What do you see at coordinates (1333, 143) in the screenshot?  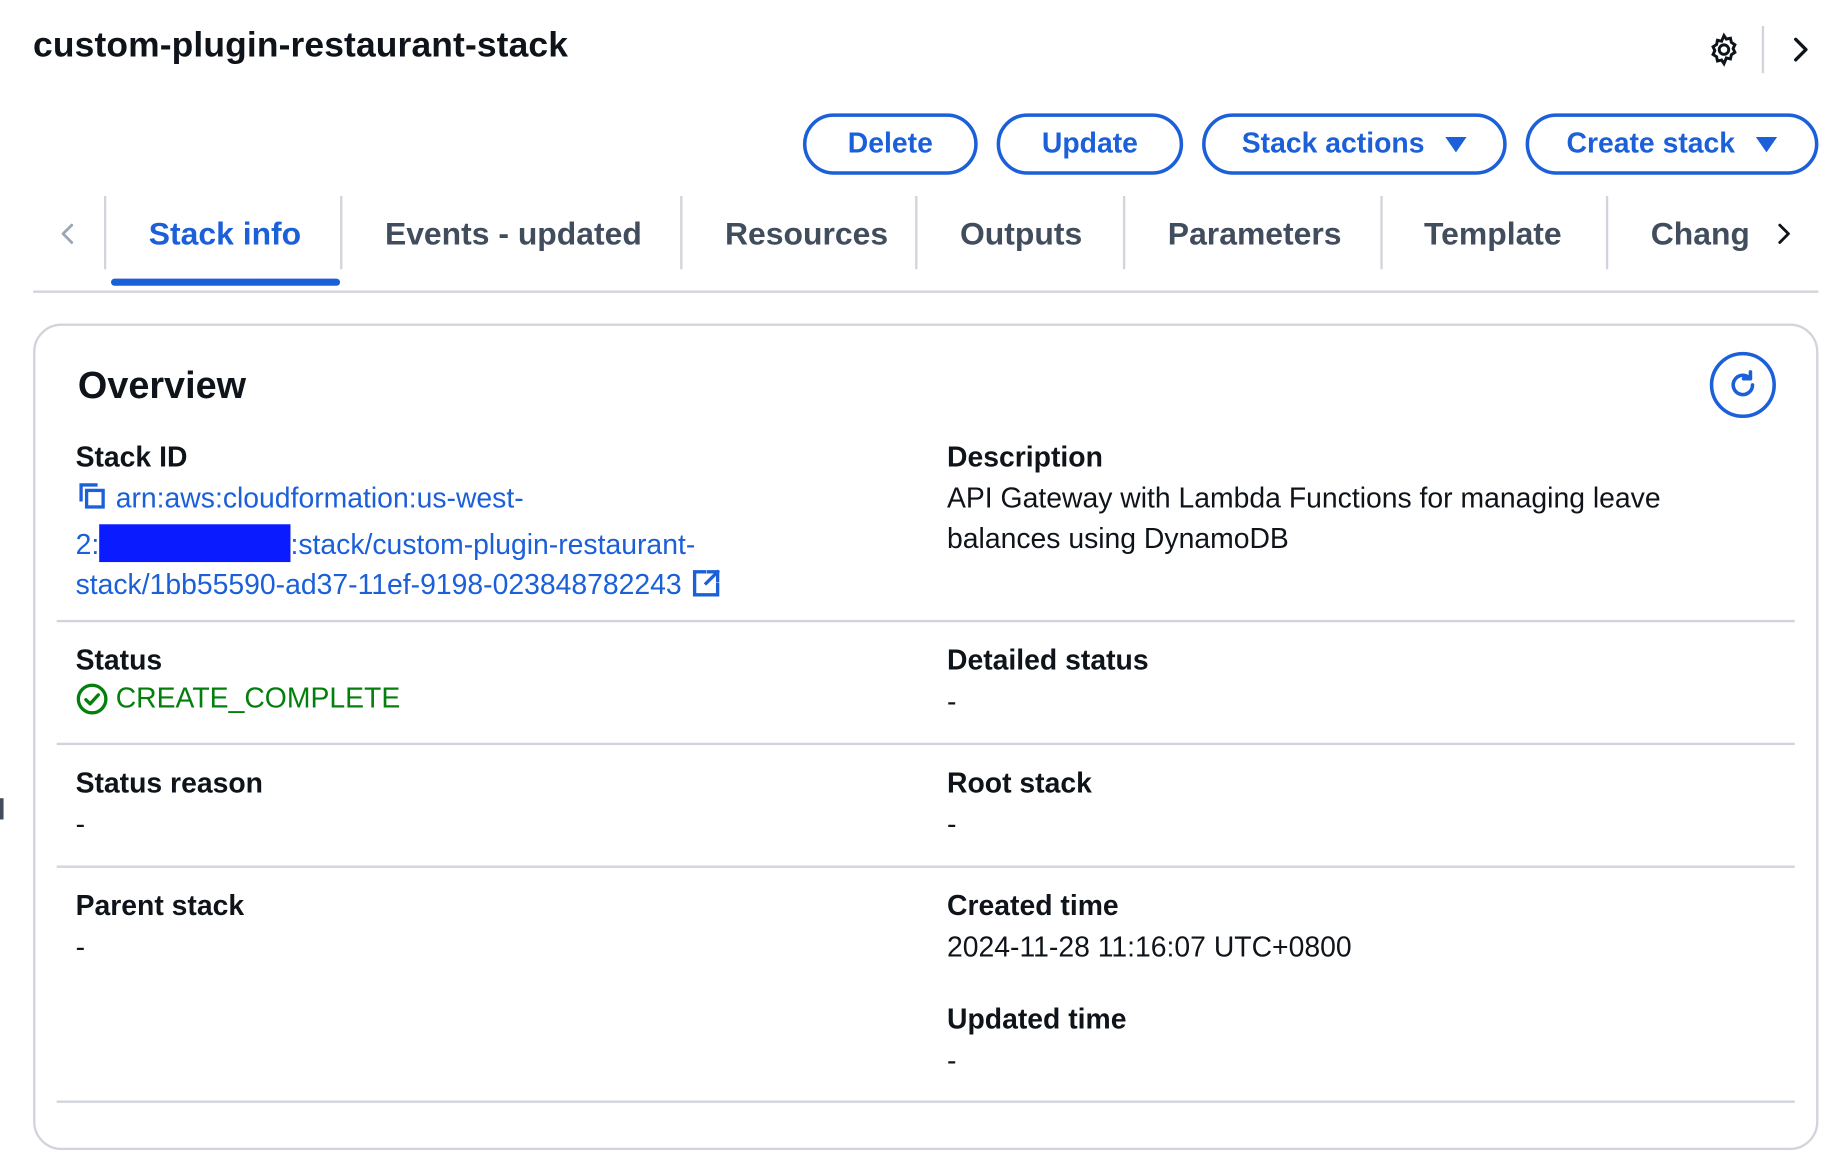 I see `stack-actions-label: Stack actions` at bounding box center [1333, 143].